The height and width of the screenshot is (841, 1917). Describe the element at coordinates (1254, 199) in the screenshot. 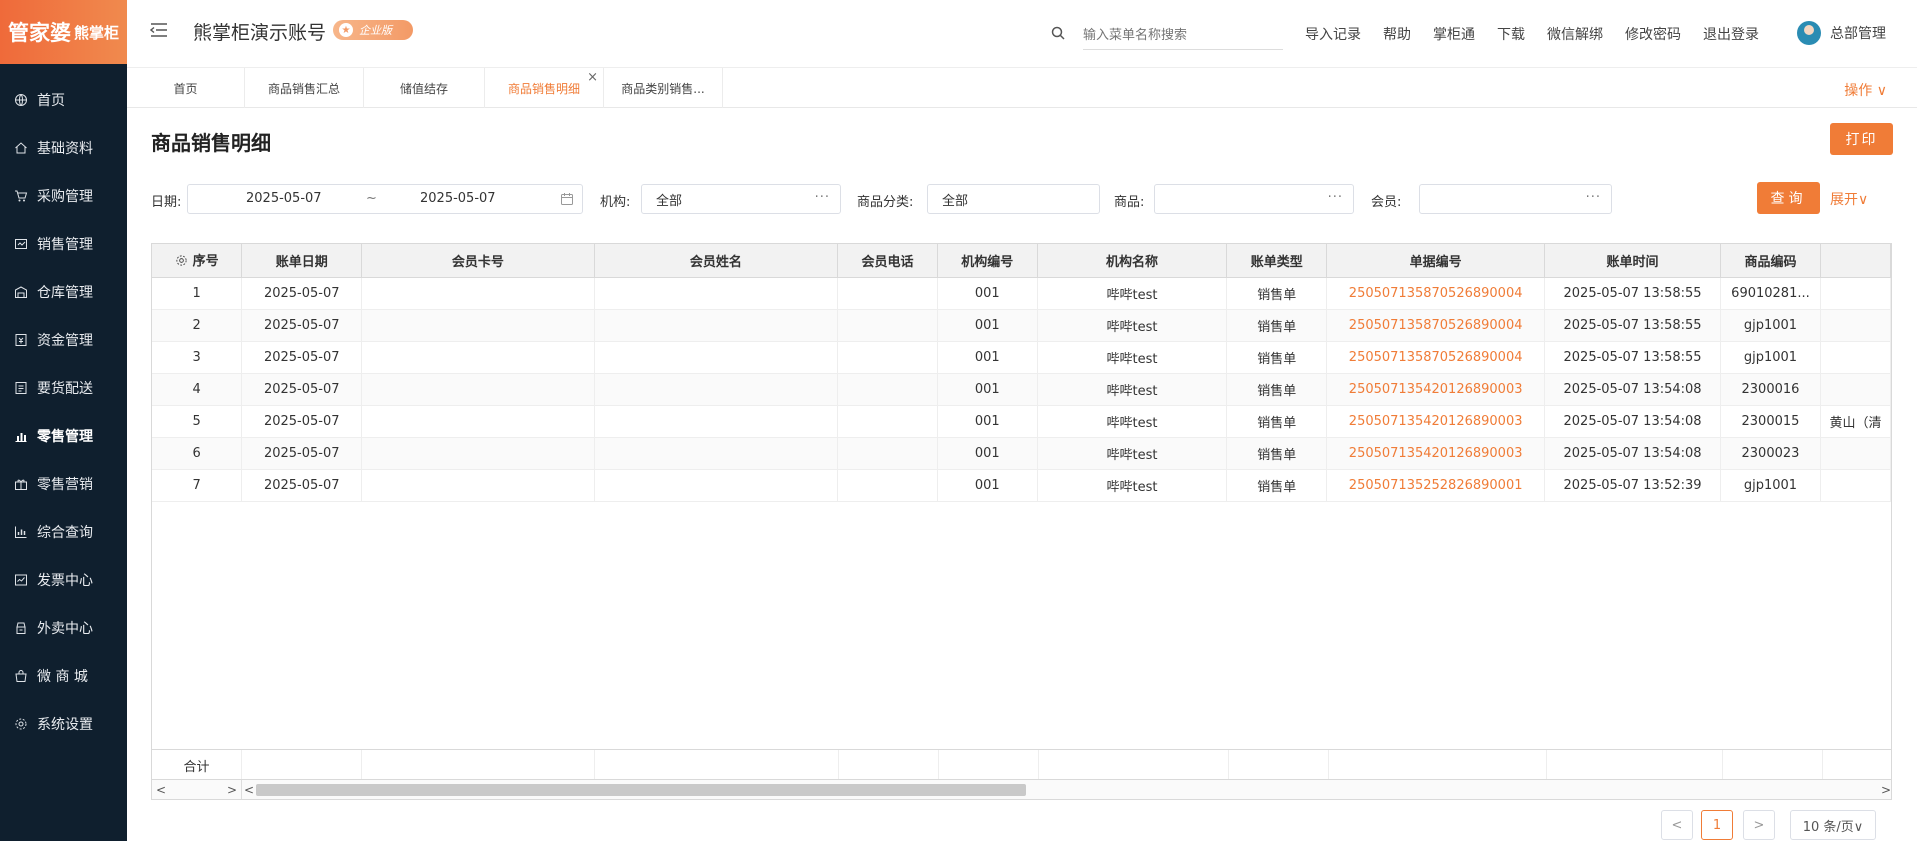

I see `goods-select: ···` at that location.